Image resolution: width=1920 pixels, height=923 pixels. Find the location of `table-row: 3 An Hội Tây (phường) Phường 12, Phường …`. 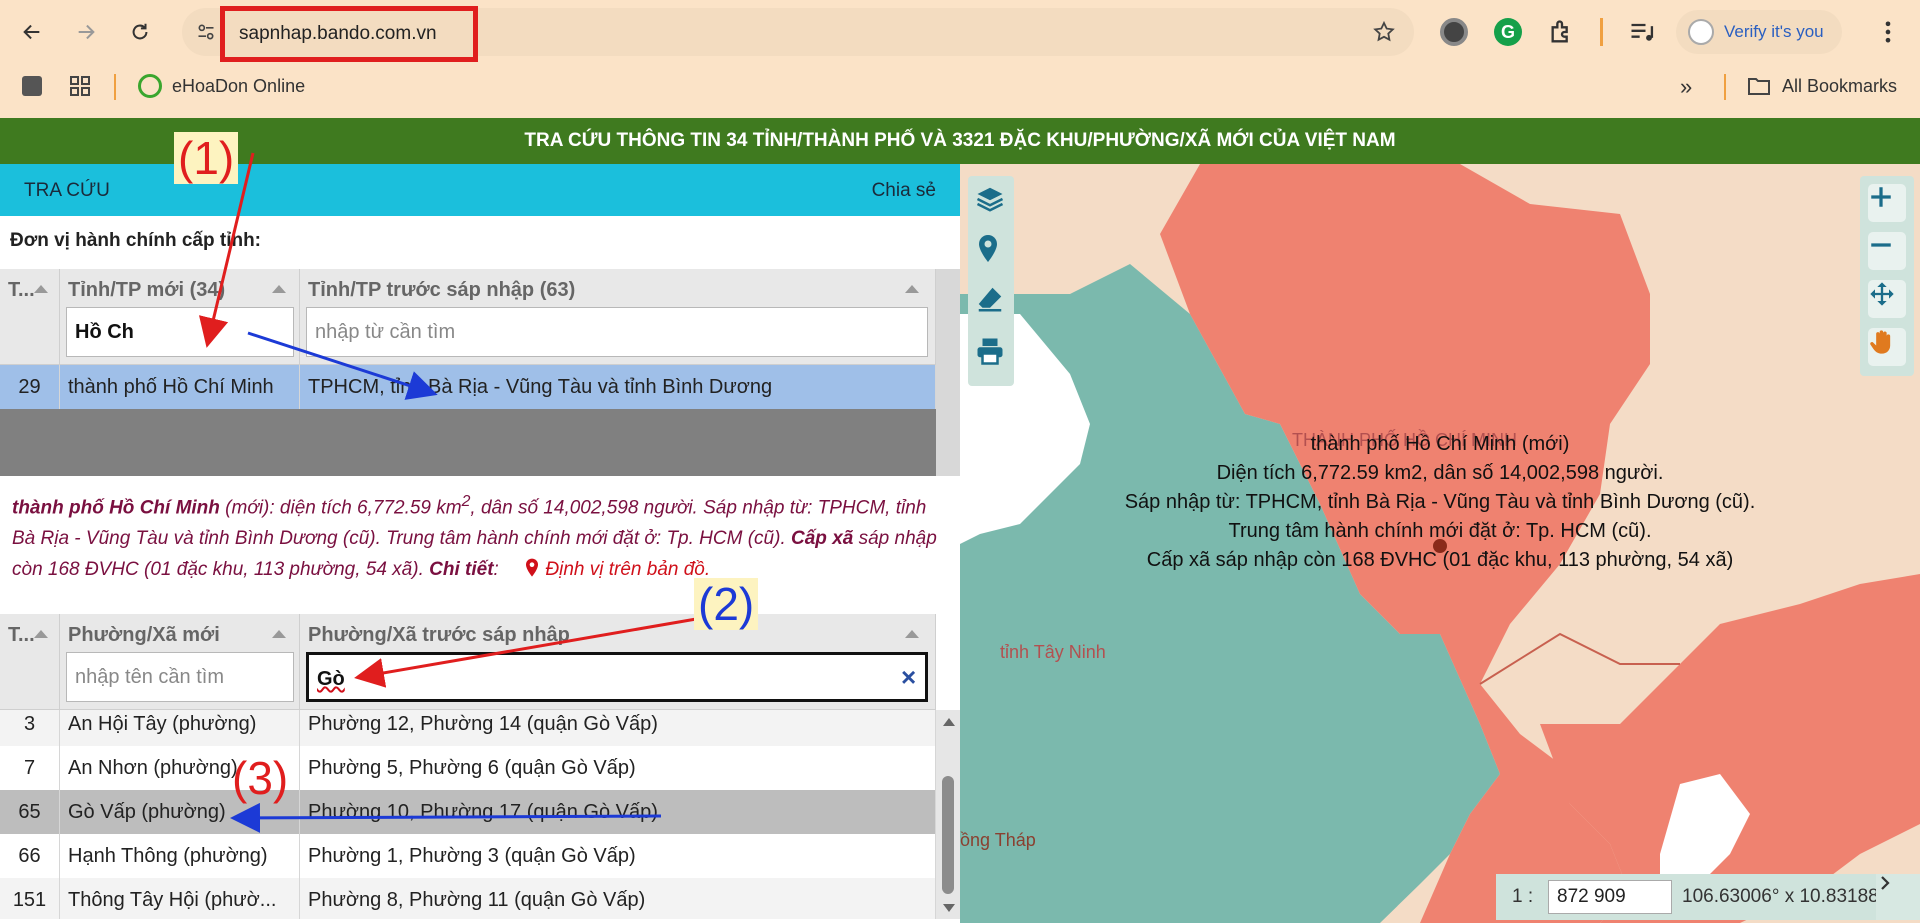

table-row: 3 An Hội Tây (phường) Phường 12, Phường … is located at coordinates (468, 728).